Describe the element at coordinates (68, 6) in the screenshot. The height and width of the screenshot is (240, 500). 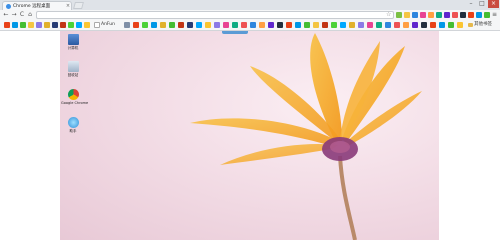
I see `close-tab-icon: ×` at that location.